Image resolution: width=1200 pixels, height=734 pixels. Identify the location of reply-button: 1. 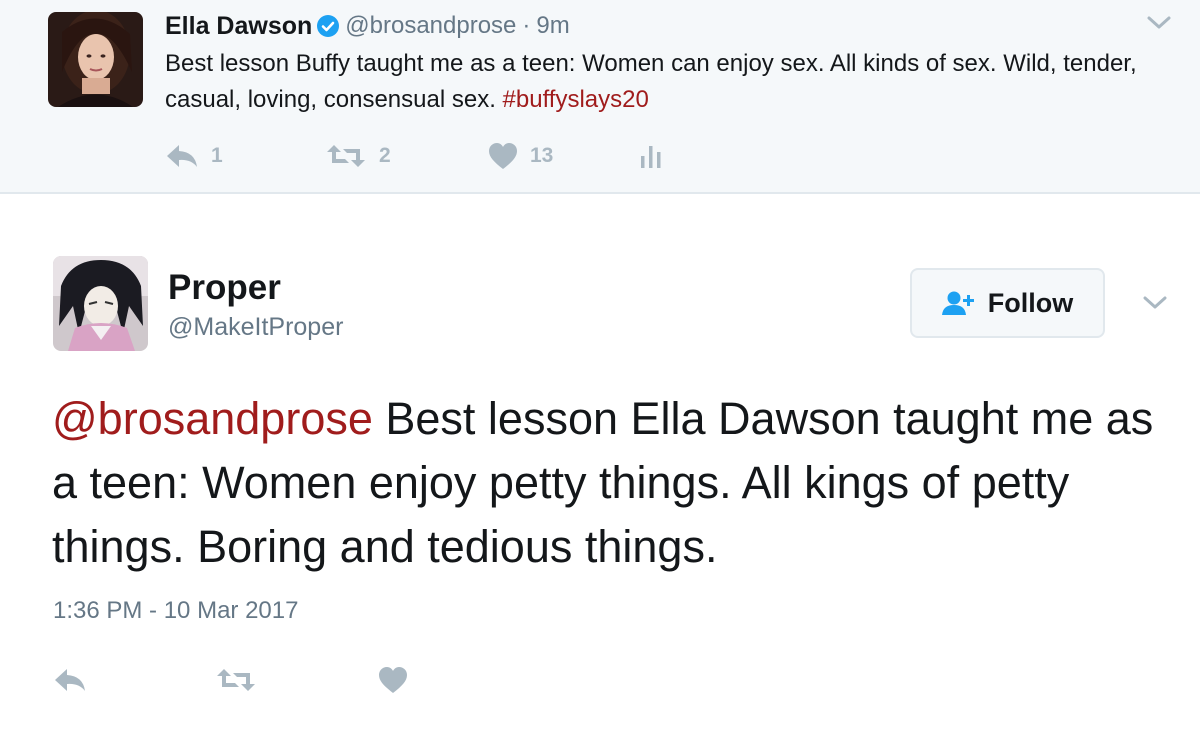
(194, 156).